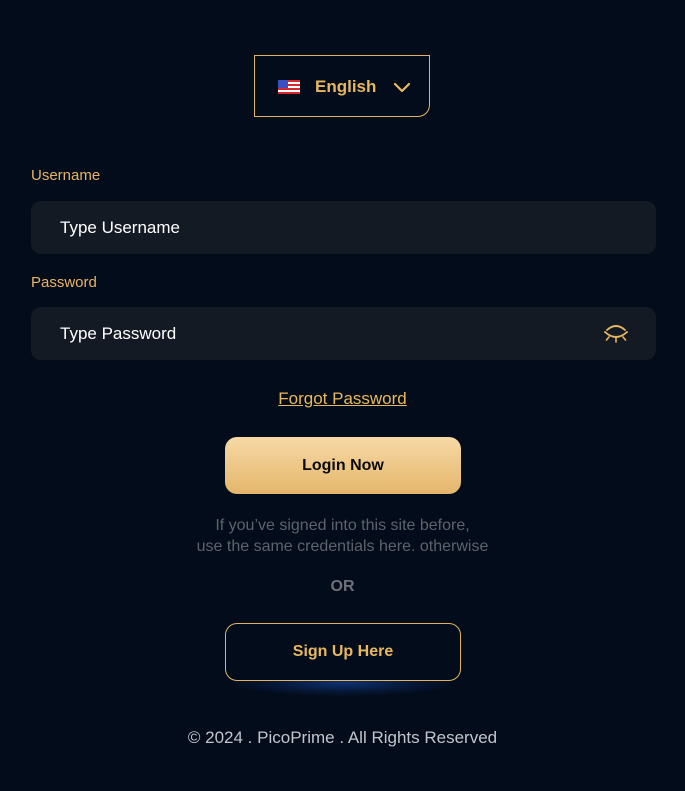 Image resolution: width=685 pixels, height=791 pixels. I want to click on forgot-password-link: Forgot Password, so click(342, 398).